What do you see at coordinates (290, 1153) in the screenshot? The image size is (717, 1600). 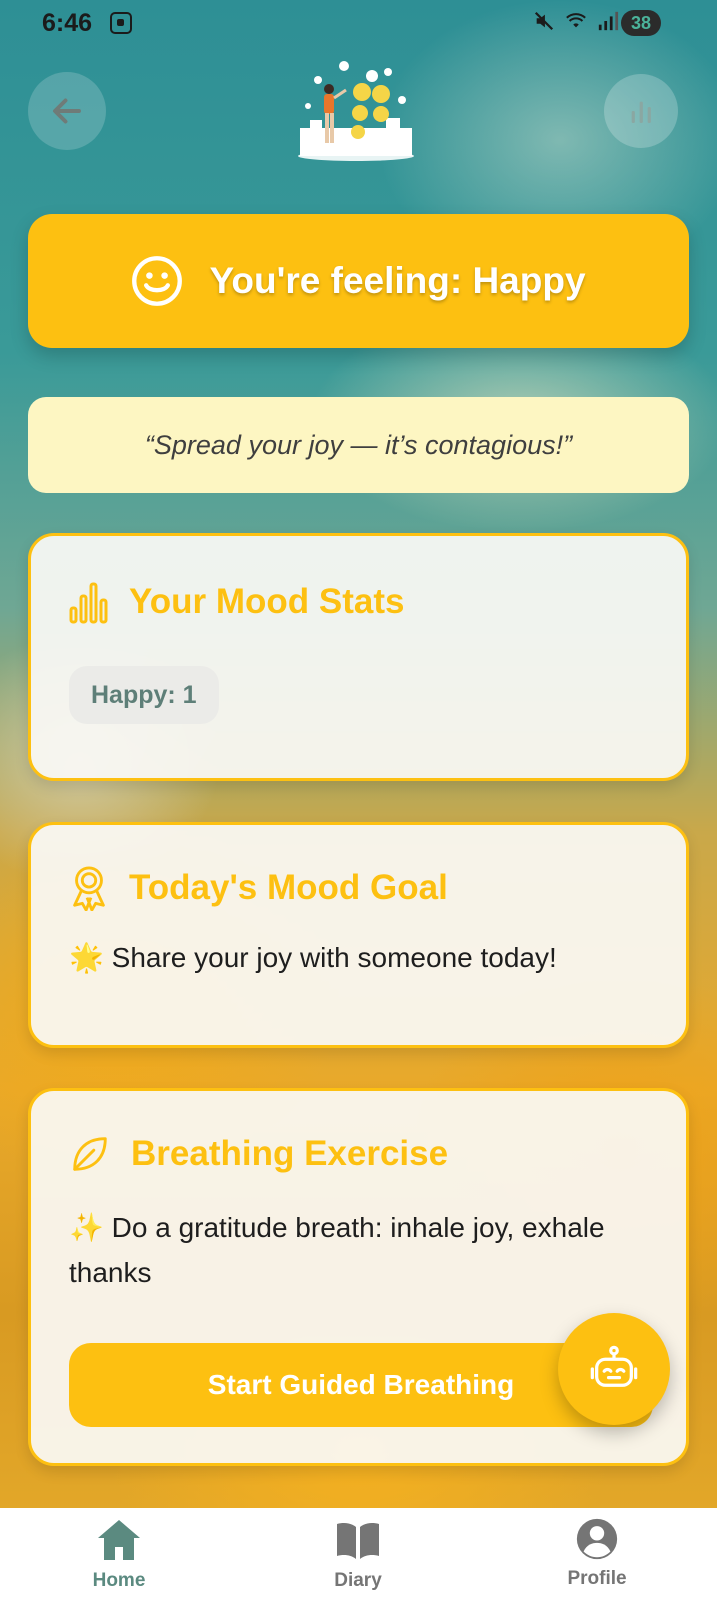 I see `breathing-title: Breathing Exercise` at bounding box center [290, 1153].